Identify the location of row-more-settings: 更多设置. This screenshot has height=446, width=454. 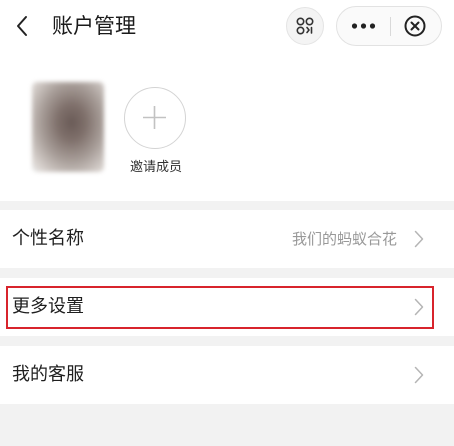
(227, 307).